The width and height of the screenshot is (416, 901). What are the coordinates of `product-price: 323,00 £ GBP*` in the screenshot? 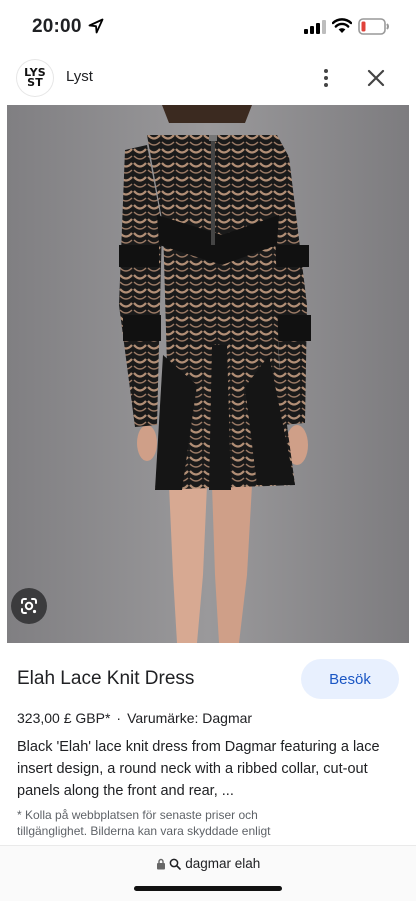 It's located at (64, 718).